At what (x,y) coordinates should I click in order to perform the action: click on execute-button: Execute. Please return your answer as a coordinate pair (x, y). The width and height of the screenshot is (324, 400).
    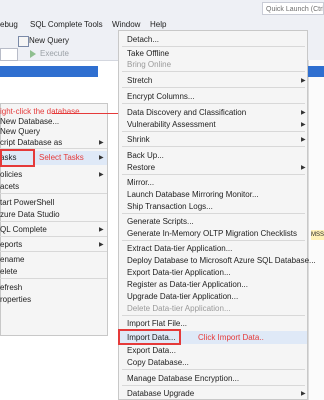
    Looking at the image, I should click on (54, 53).